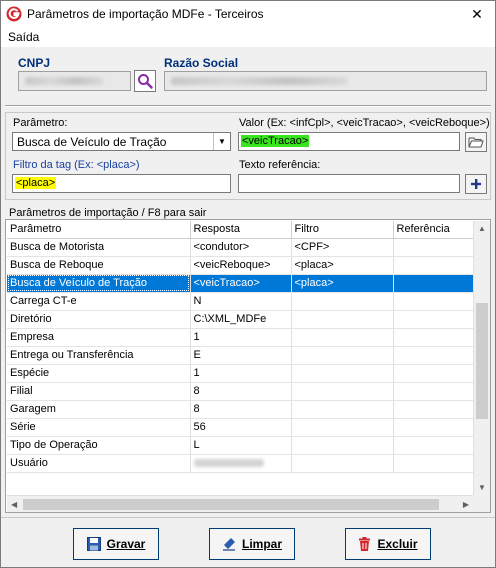  I want to click on table-row: Tipo de Operação L, so click(242, 445).